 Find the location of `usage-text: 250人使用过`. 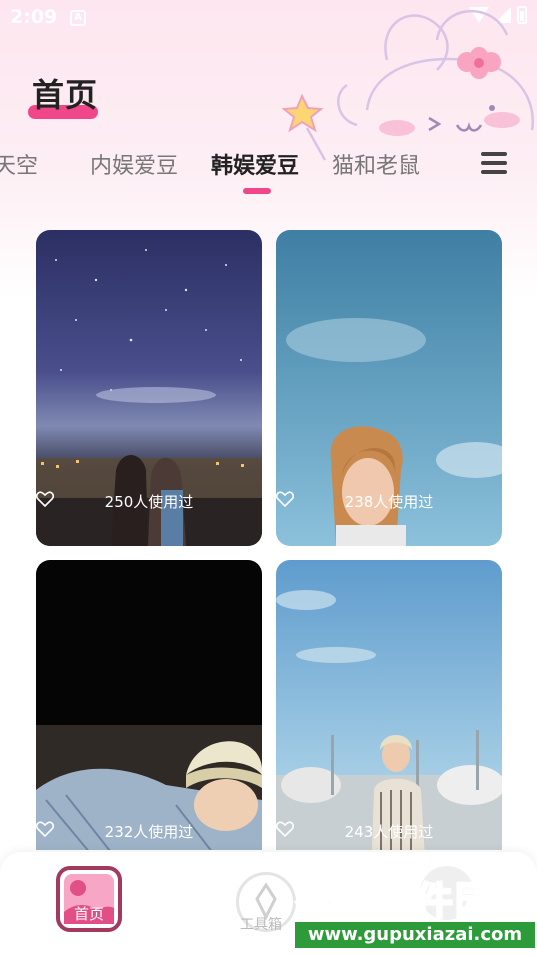

usage-text: 250人使用过 is located at coordinates (149, 502).